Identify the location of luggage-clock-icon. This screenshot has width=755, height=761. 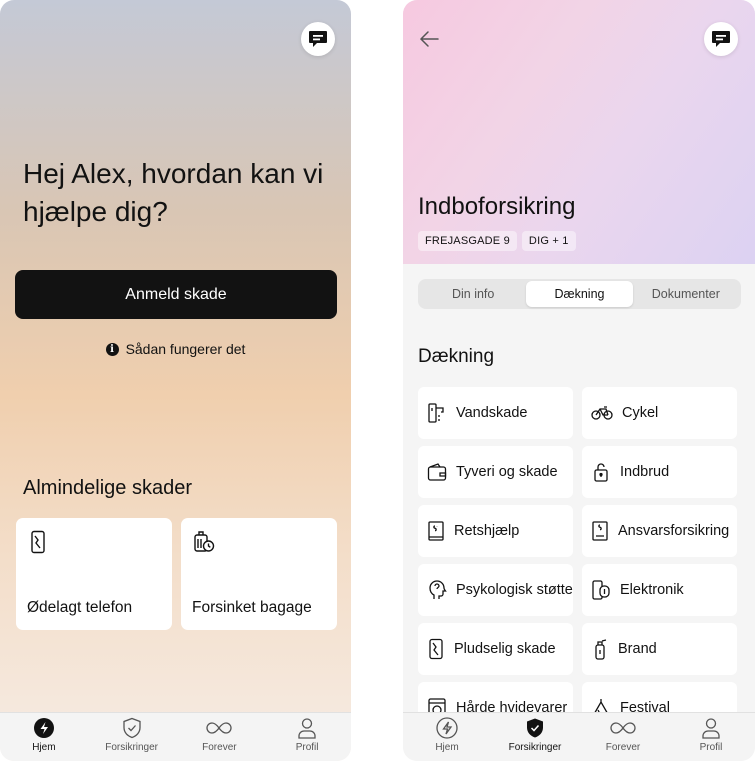
(204, 541).